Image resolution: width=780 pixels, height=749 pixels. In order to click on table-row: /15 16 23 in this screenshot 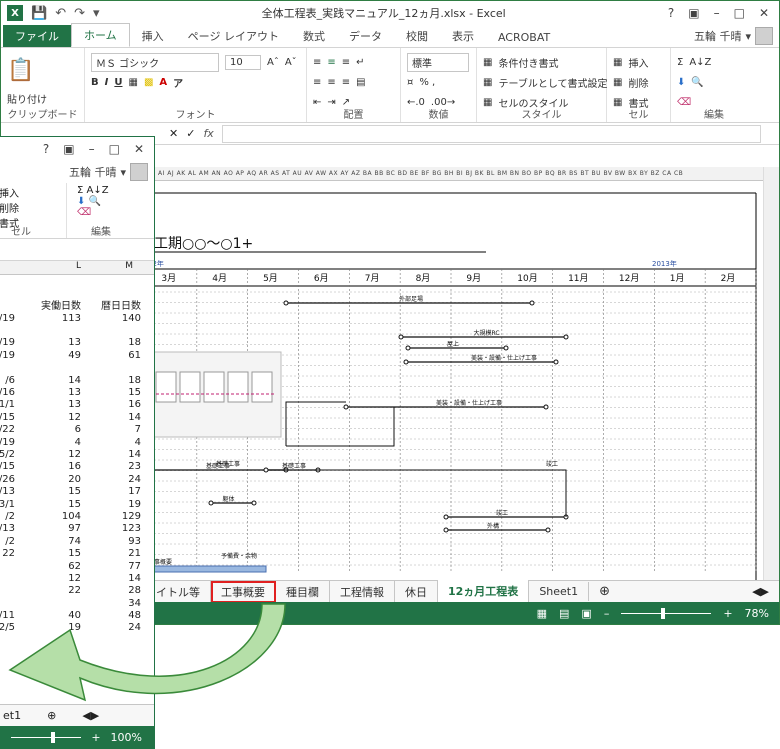, I will do `click(77, 467)`.